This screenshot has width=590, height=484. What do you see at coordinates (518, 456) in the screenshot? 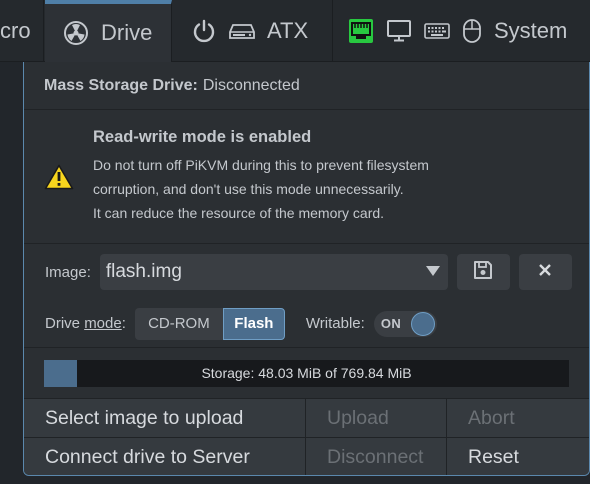
I see `reset-button: Reset` at bounding box center [518, 456].